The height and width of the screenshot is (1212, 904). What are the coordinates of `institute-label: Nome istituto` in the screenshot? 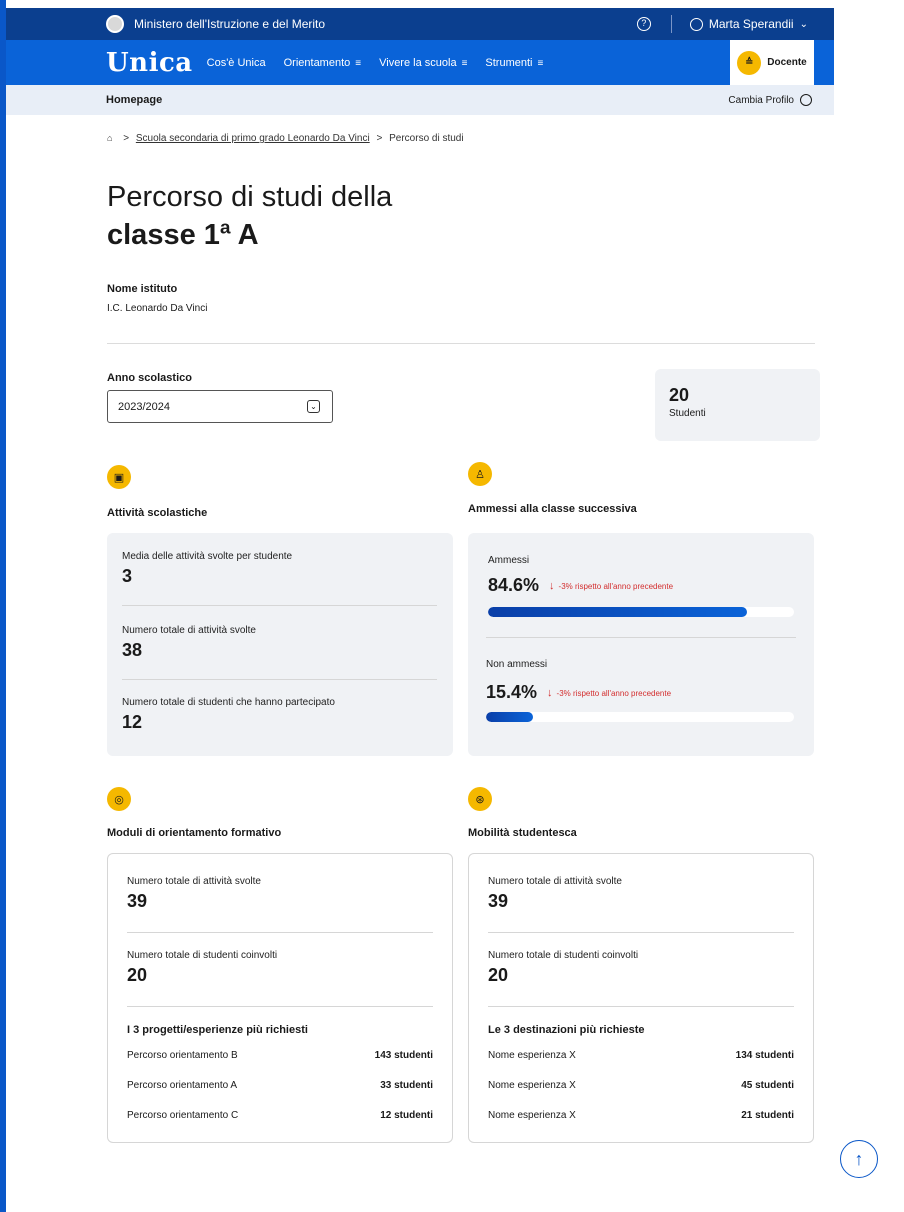 It's located at (142, 289).